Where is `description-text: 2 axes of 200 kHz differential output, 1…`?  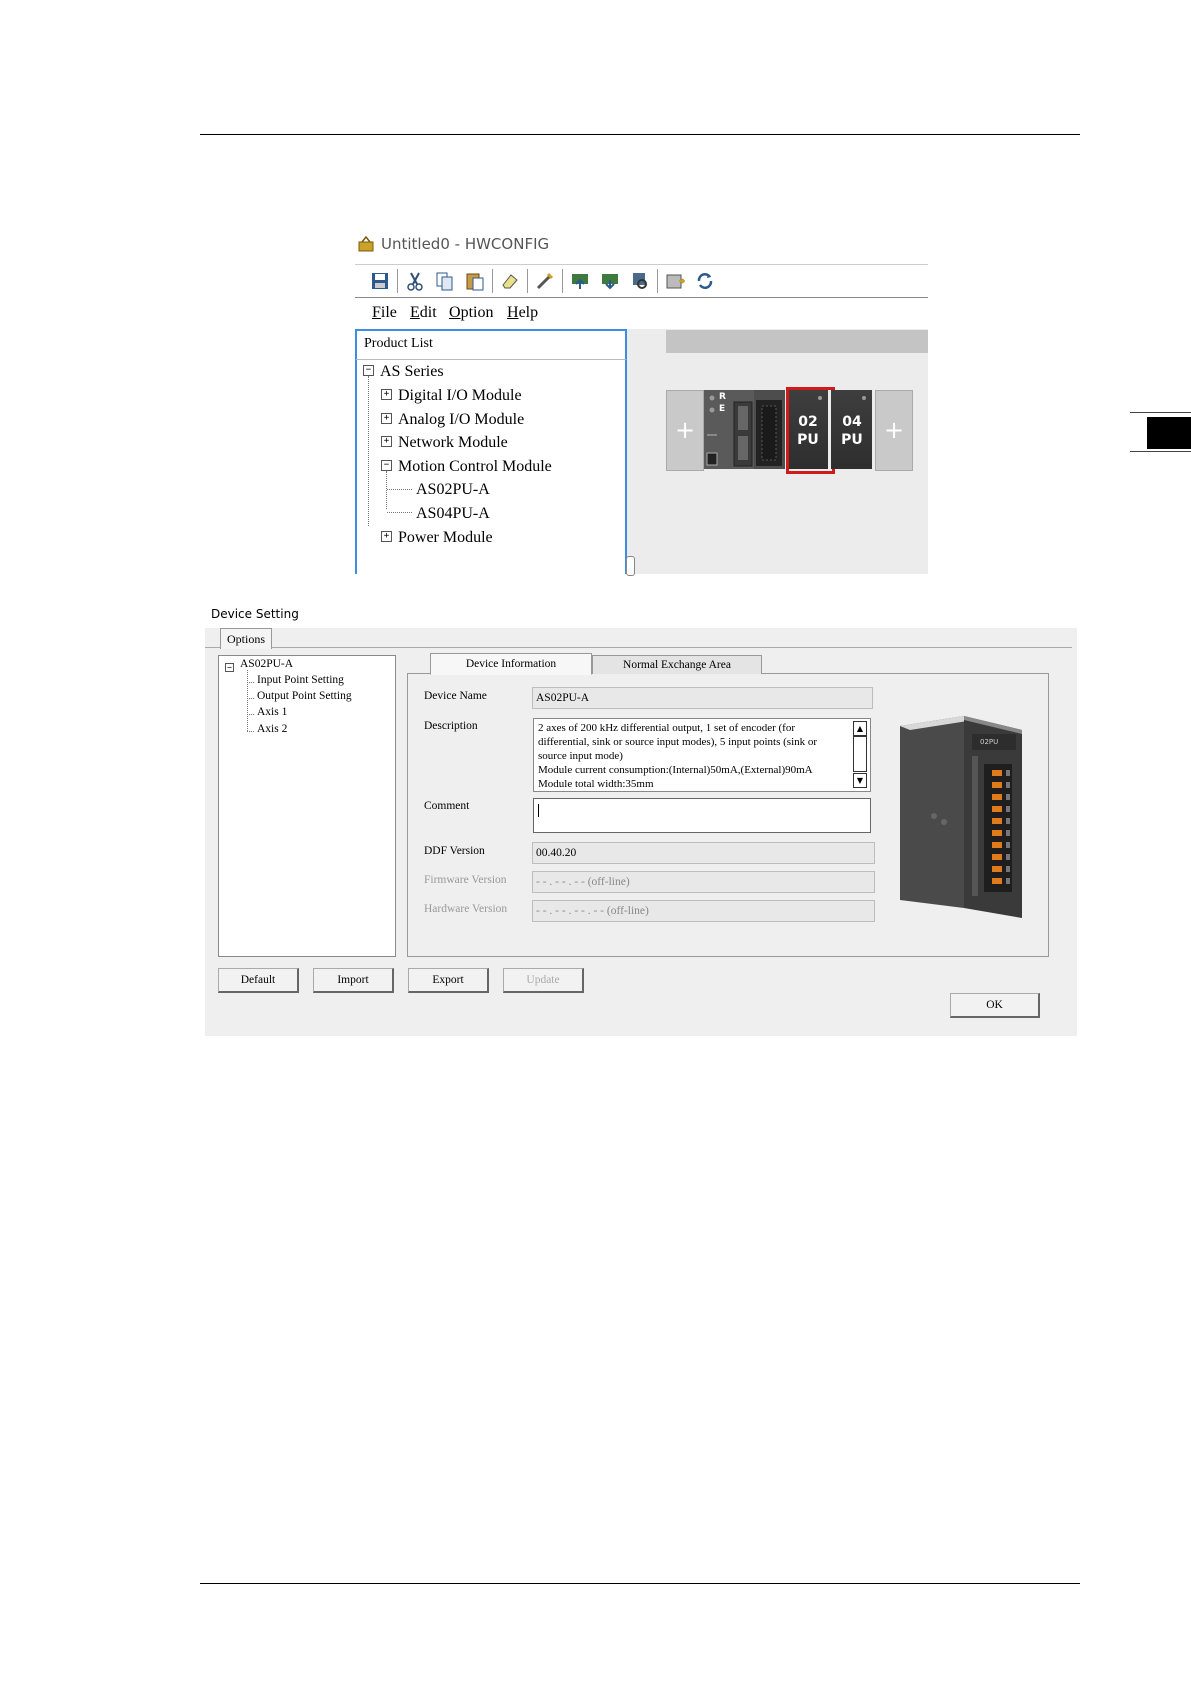 description-text: 2 axes of 200 kHz differential output, 1… is located at coordinates (678, 756).